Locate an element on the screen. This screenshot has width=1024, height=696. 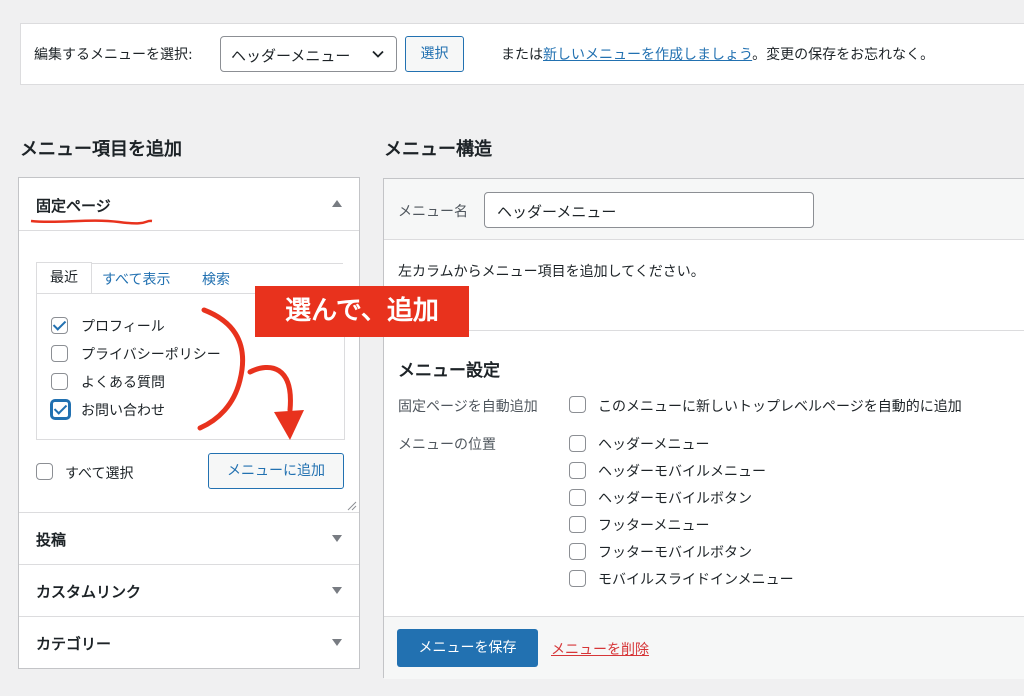
location-option: ヘッダーメニュー is located at coordinates (719, 444).